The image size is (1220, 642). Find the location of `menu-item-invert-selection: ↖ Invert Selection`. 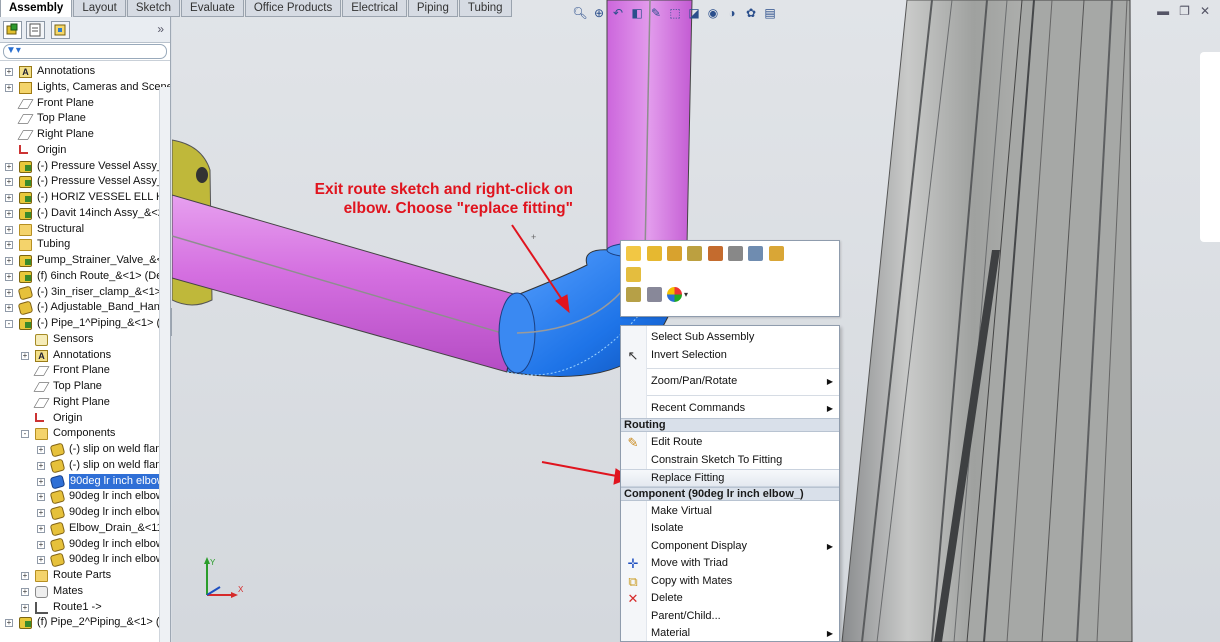

menu-item-invert-selection: ↖ Invert Selection is located at coordinates (730, 356).